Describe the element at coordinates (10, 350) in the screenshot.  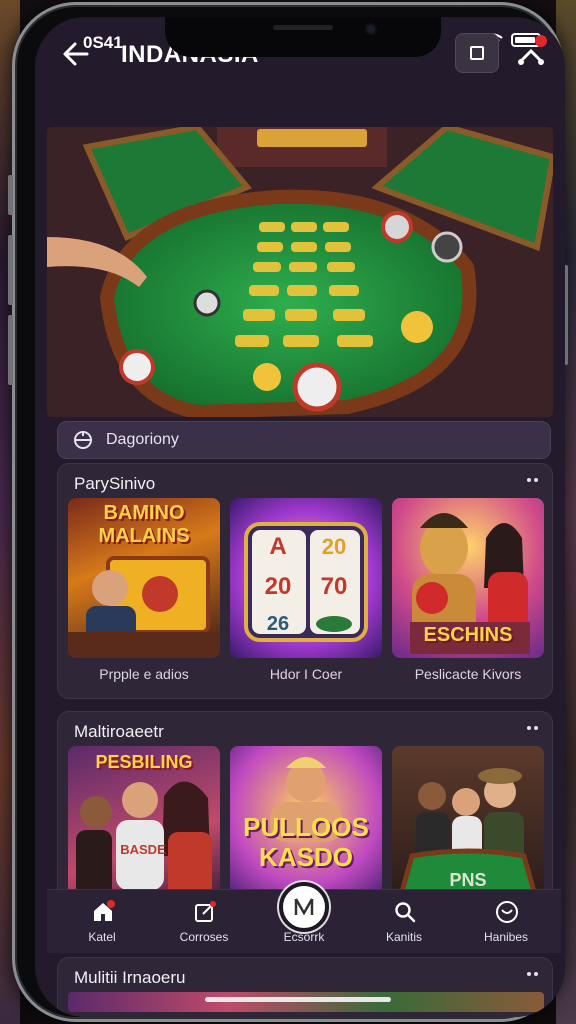
I see `volume-down-button` at that location.